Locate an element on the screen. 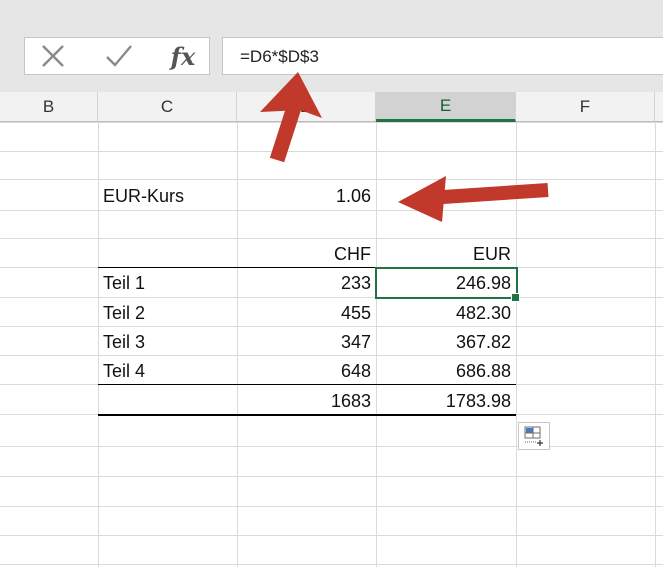  column-header-e: E is located at coordinates (446, 107).